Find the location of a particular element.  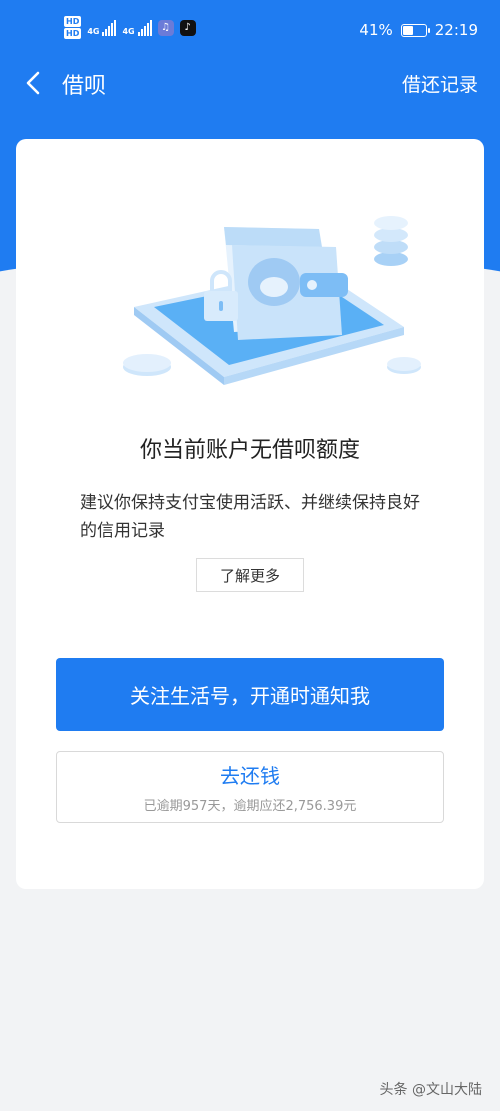

music-app-icon: ♫ is located at coordinates (165, 27).